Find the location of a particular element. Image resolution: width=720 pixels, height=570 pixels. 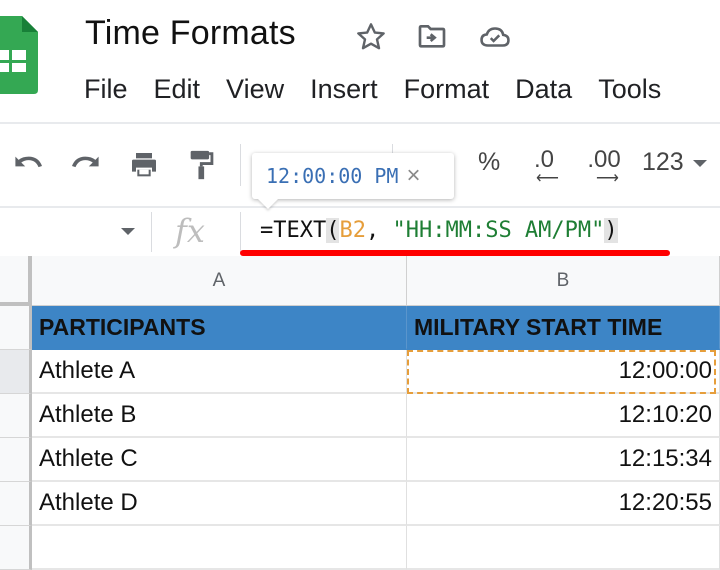

menu-view: View is located at coordinates (255, 89).